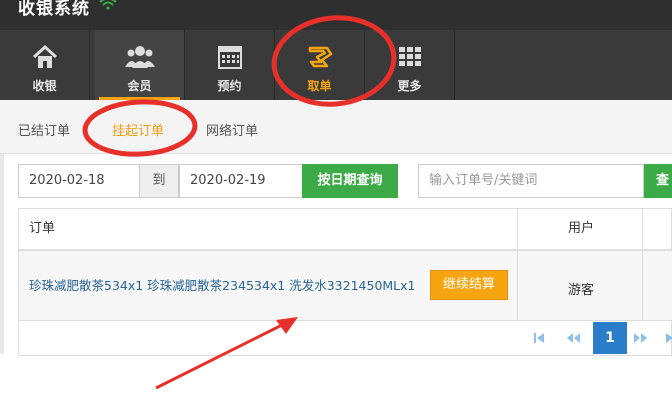 The height and width of the screenshot is (419, 672). What do you see at coordinates (42, 228) in the screenshot?
I see `header-order: 订单` at bounding box center [42, 228].